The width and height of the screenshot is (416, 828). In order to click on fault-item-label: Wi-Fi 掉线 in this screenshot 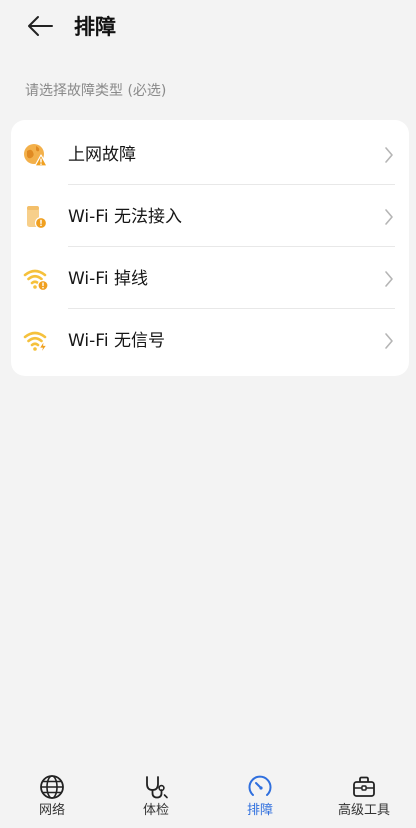, I will do `click(108, 279)`.